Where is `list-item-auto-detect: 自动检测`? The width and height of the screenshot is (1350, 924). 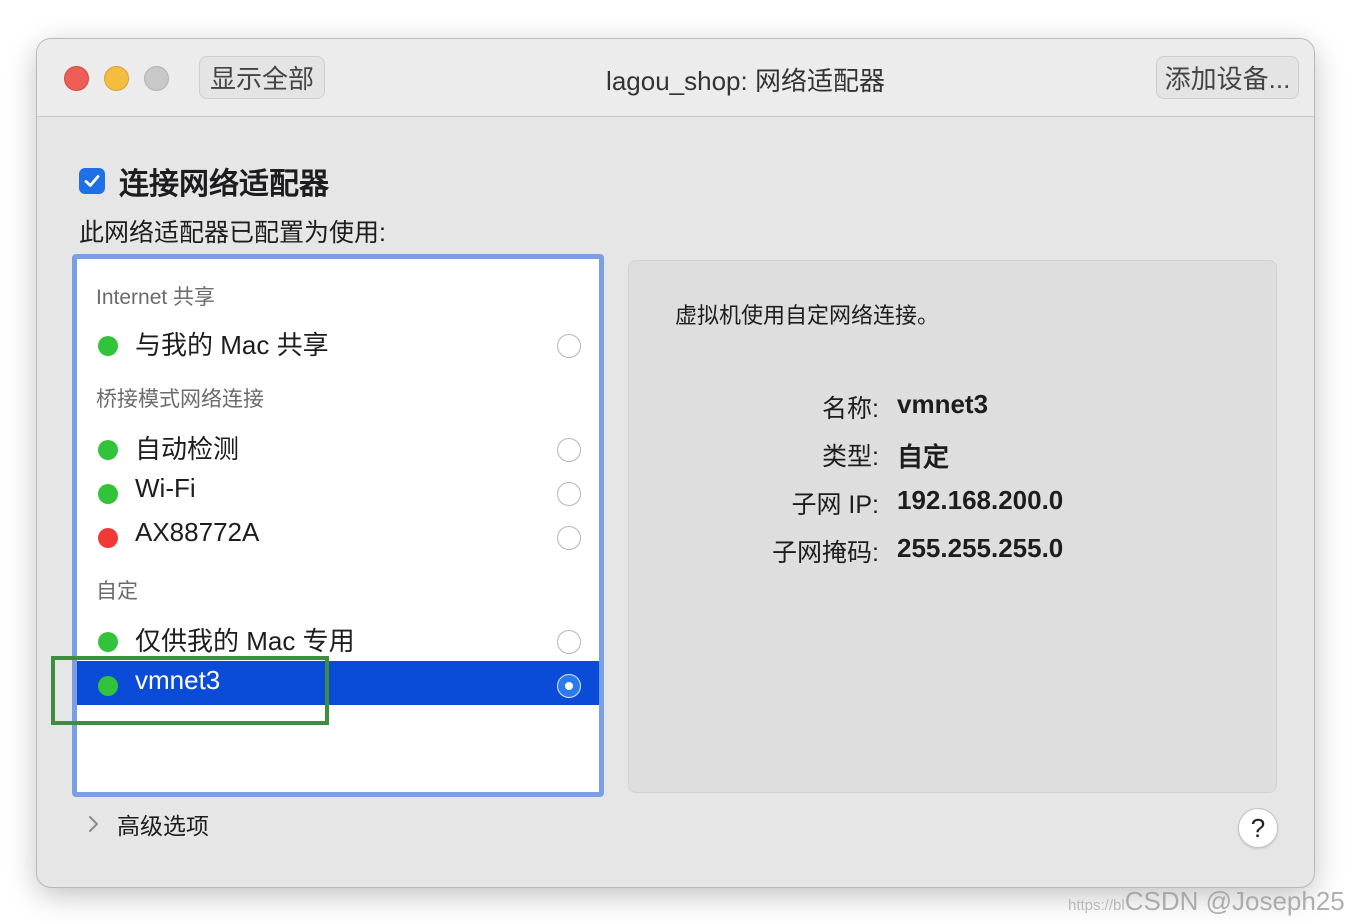 list-item-auto-detect: 自动检测 is located at coordinates (338, 447).